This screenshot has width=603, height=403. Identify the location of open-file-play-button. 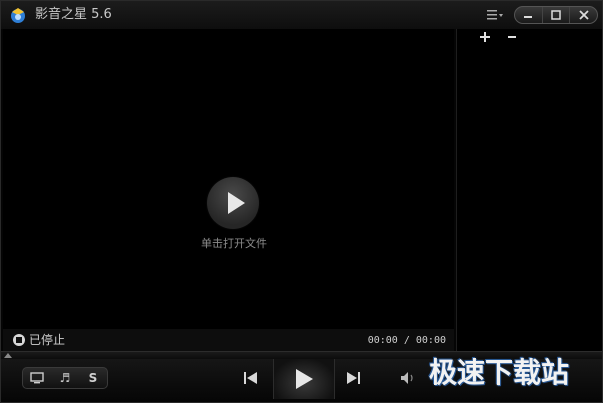
(233, 203).